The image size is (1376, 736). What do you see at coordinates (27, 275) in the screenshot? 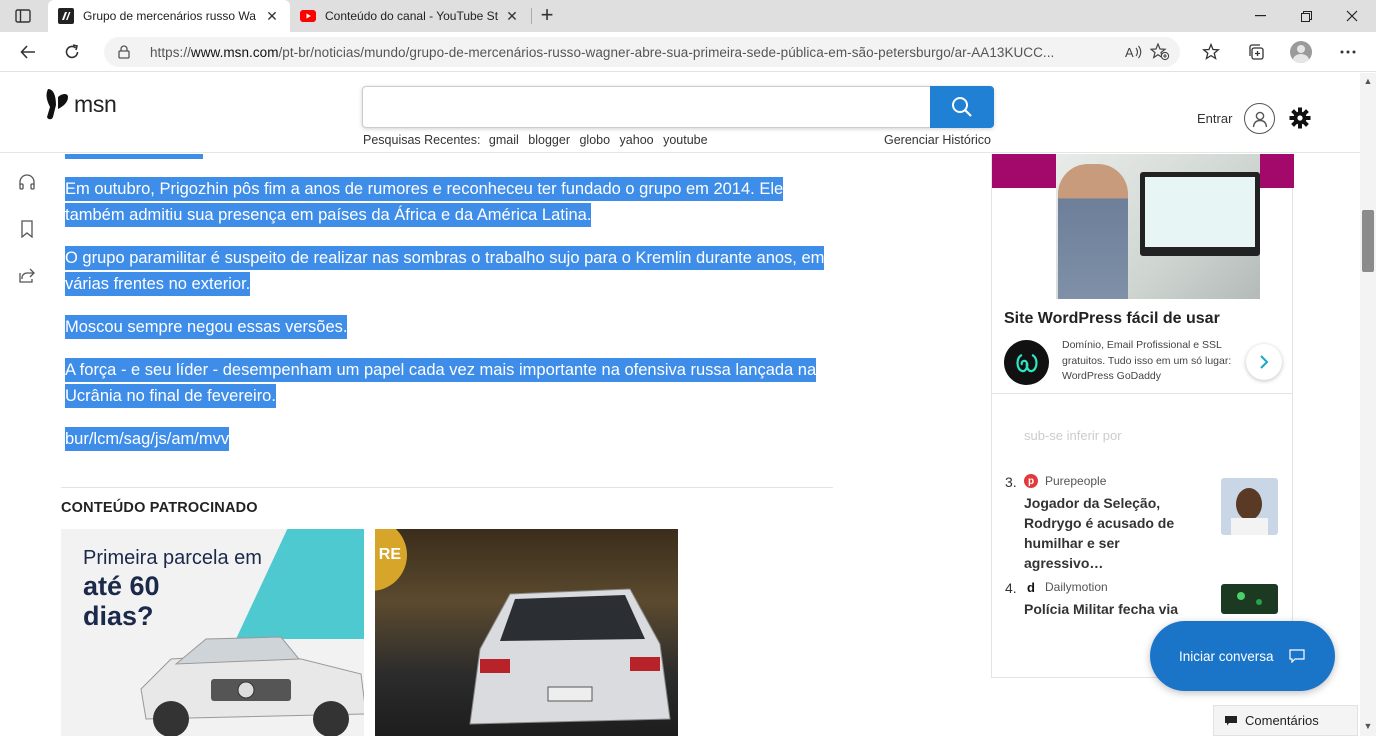
I see `share-icon` at bounding box center [27, 275].